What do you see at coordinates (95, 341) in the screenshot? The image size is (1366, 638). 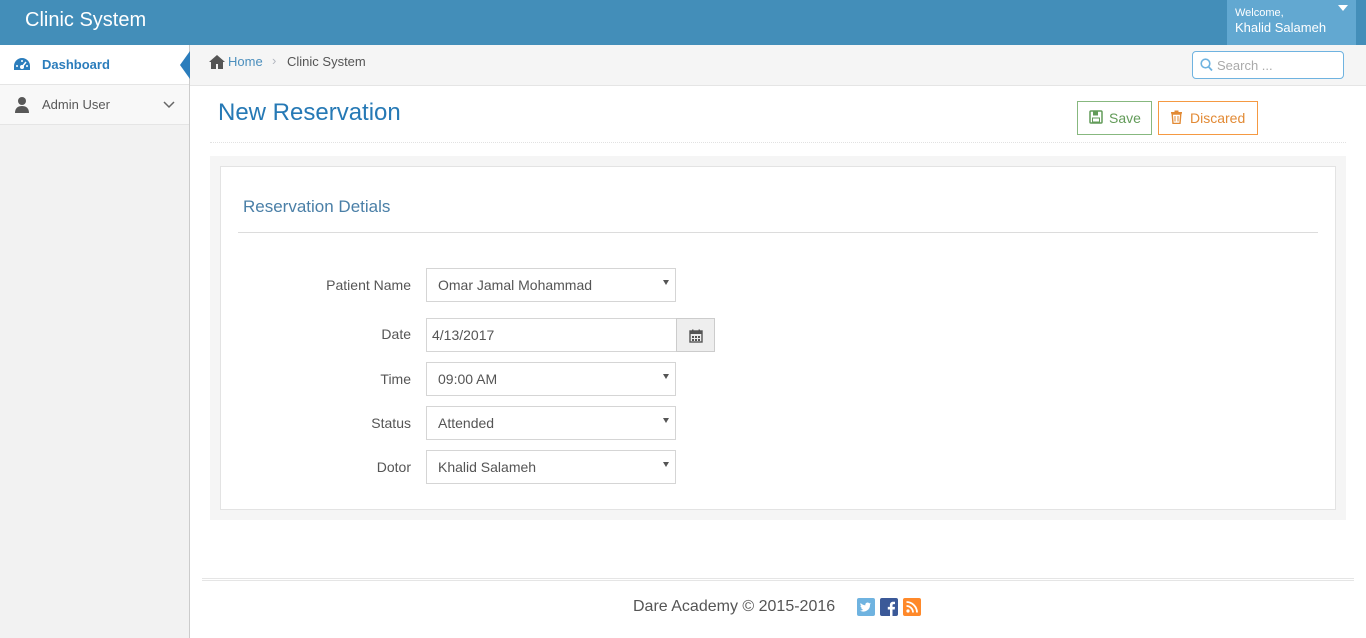 I see `sidebar: Dashboard Admin User` at bounding box center [95, 341].